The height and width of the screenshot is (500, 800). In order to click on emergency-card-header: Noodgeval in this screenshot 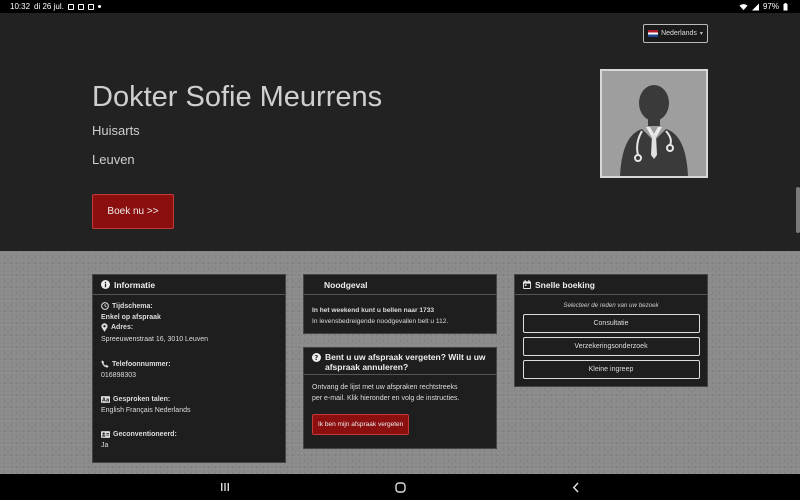, I will do `click(400, 285)`.